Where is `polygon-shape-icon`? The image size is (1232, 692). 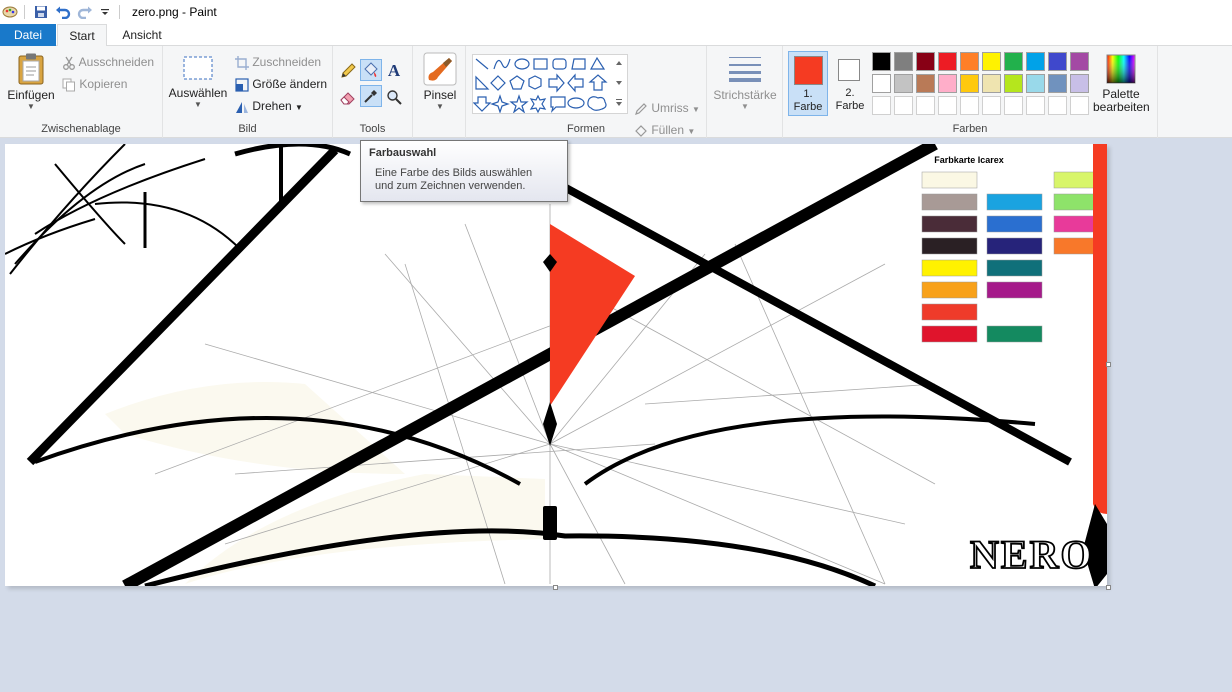 polygon-shape-icon is located at coordinates (578, 64).